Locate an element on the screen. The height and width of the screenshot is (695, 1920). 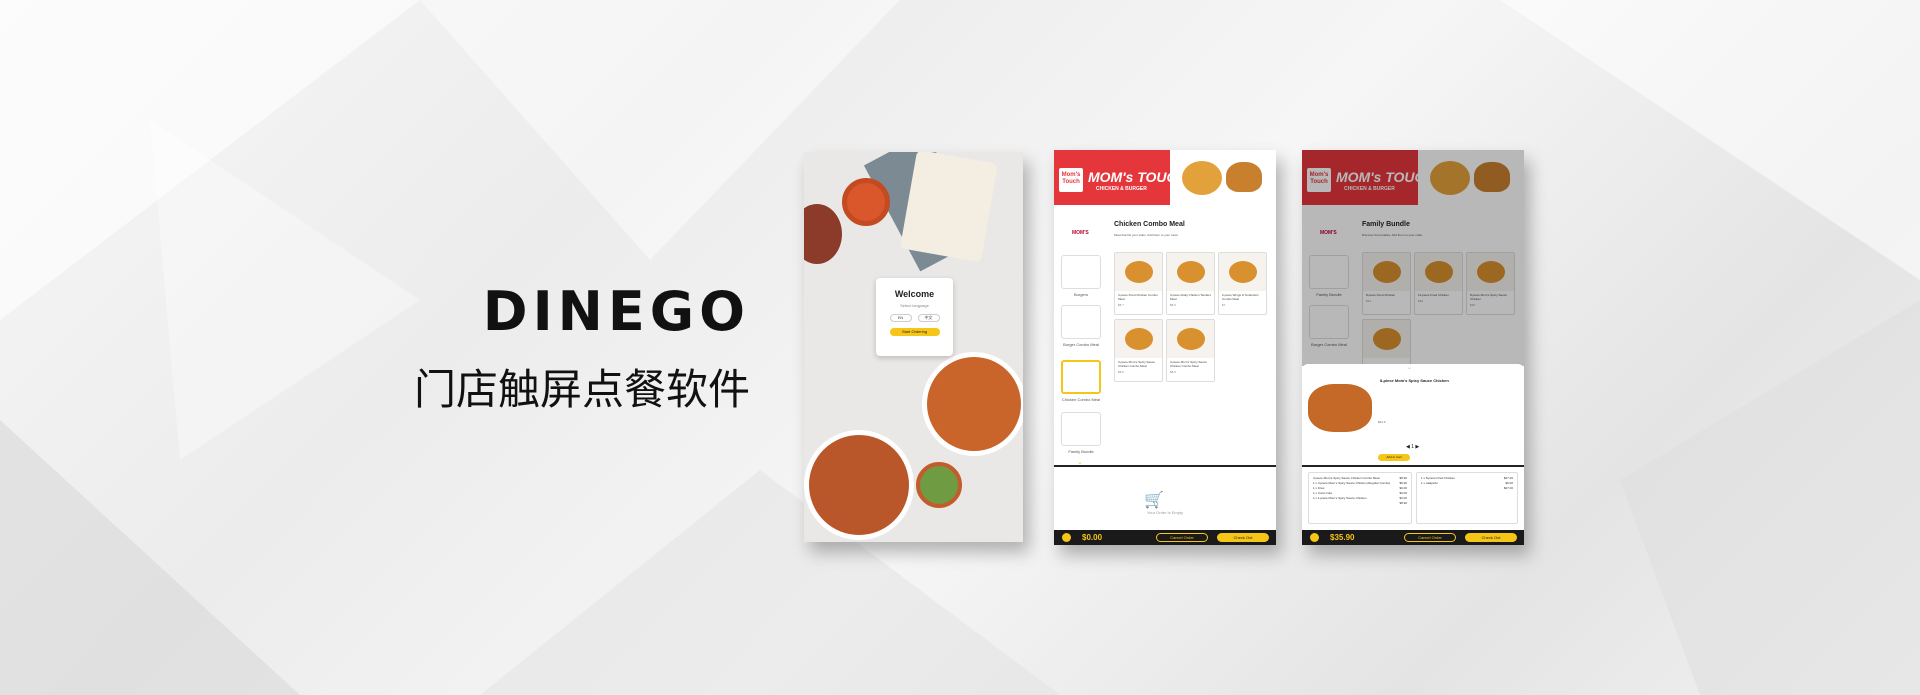
brand-banner: Mom's Touch MOM's TOUCH CHICKEN & BURGER is located at coordinates (1165, 177).